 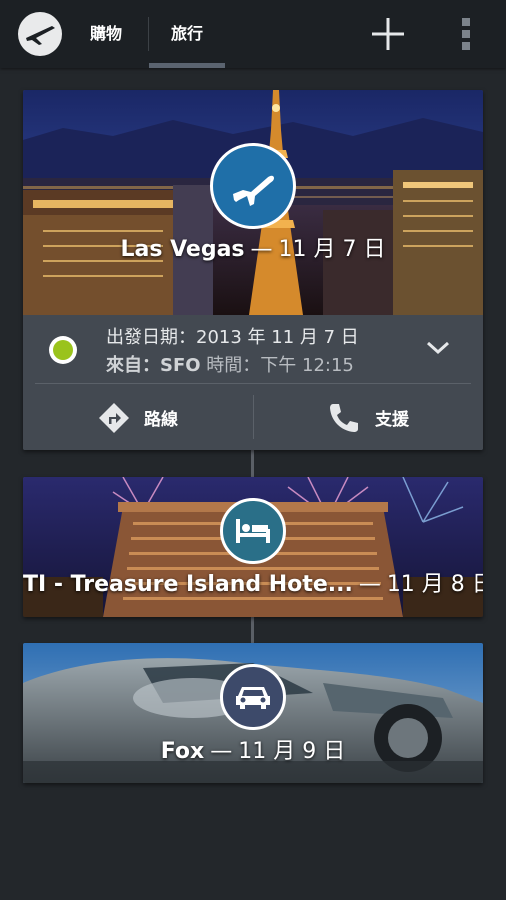 I want to click on car-badge, so click(x=253, y=697).